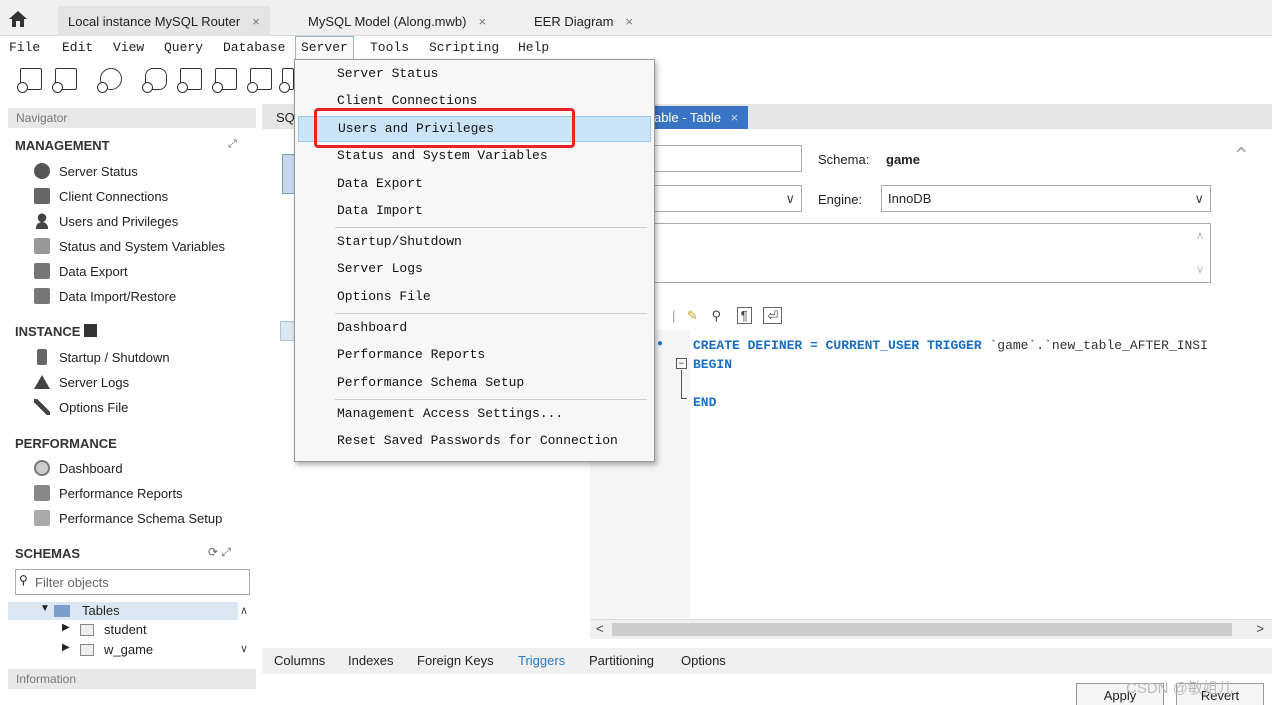 This screenshot has width=1272, height=705. I want to click on nav-server-status: Server Status, so click(86, 171).